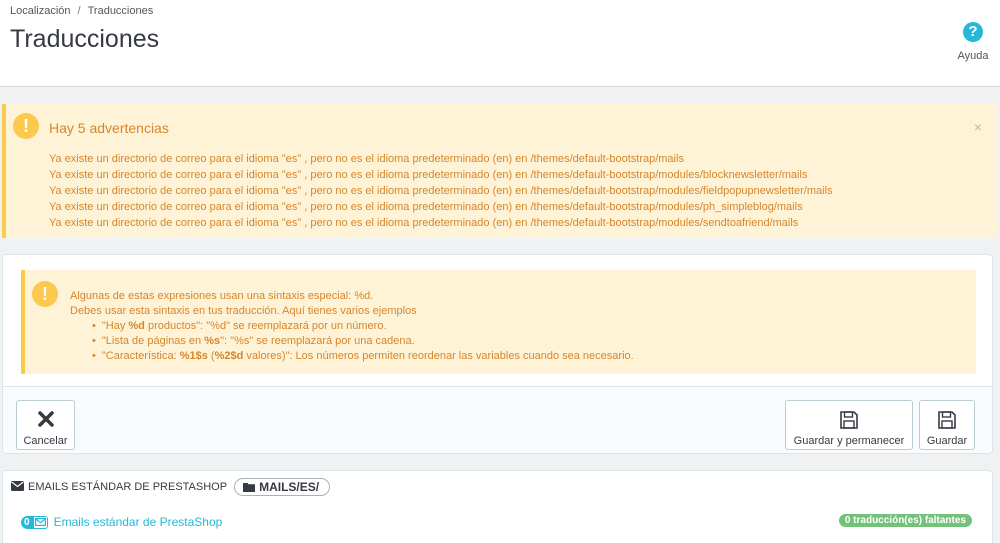  What do you see at coordinates (45, 441) in the screenshot?
I see `cancel-label: Cancelar` at bounding box center [45, 441].